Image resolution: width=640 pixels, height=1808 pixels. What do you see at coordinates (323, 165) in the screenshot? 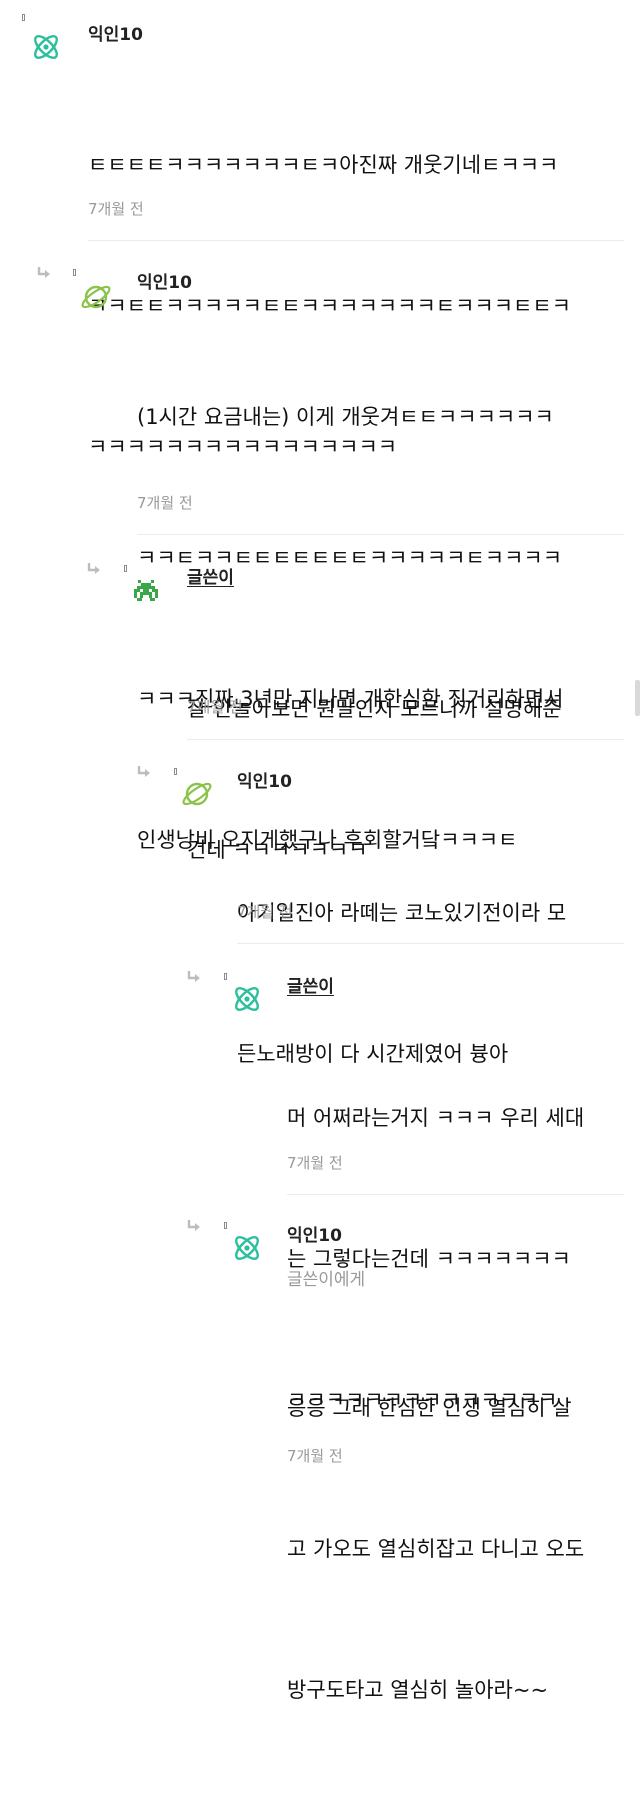
I see `comment-line: ㅌㅌㅌㅌㅋㅋㅋㅋㅋㅋㅋㅌㅋ아진짜 개웃기네ㅌㅋㅋㅋ` at bounding box center [323, 165].